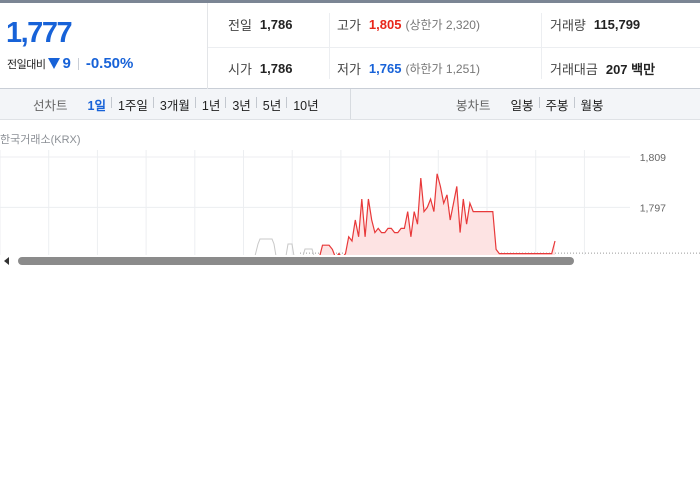  Describe the element at coordinates (50, 105) in the screenshot. I see `line-chart-label: 선차트` at that location.